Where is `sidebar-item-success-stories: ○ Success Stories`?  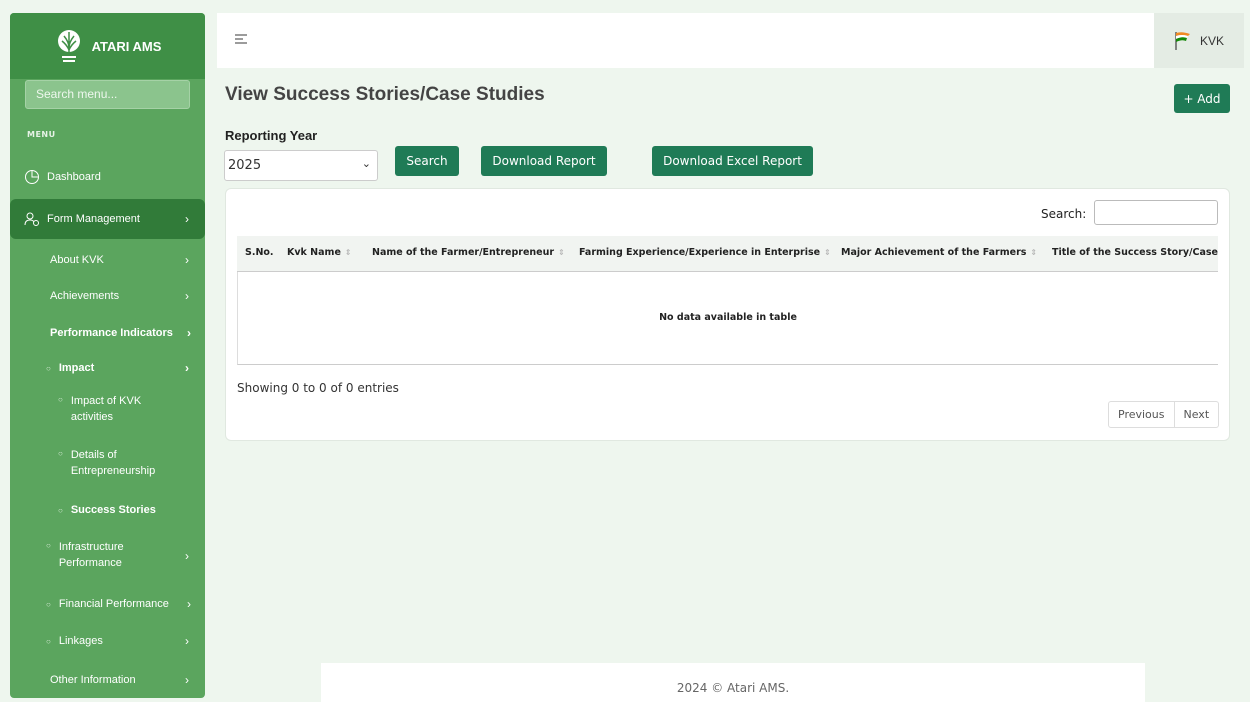 sidebar-item-success-stories: ○ Success Stories is located at coordinates (107, 510).